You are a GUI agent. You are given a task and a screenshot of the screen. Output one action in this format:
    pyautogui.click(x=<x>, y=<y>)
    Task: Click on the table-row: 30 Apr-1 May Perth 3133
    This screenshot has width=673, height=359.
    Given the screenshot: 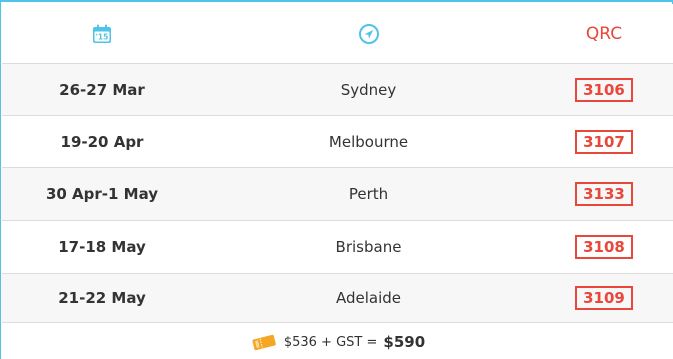 What is the action you would take?
    pyautogui.click(x=337, y=194)
    